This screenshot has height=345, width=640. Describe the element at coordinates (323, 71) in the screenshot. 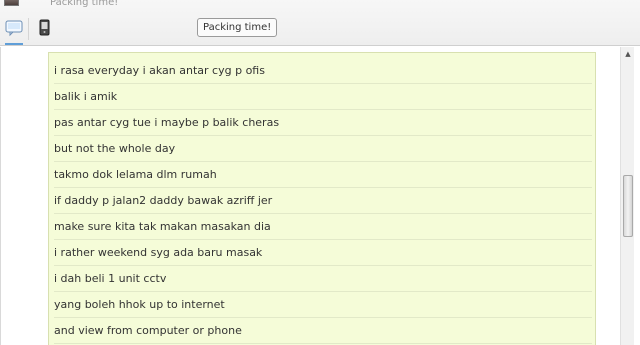

I see `message-item: i rasa everyday i akan antar cyg p ofis` at that location.